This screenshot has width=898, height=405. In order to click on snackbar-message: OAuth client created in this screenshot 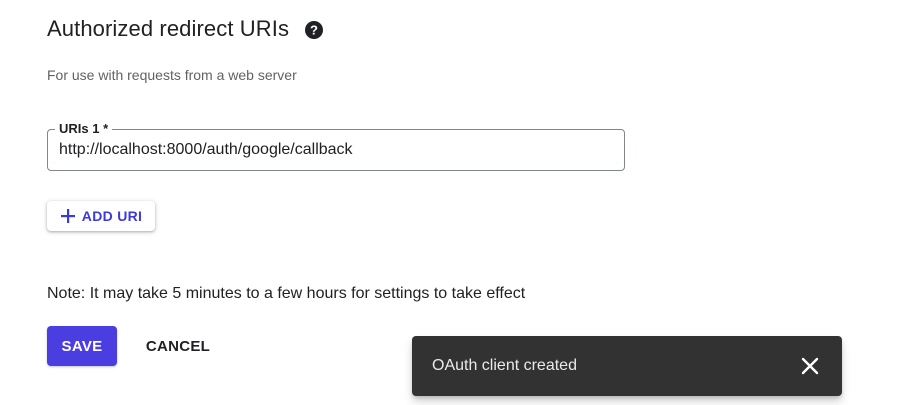, I will do `click(504, 365)`.